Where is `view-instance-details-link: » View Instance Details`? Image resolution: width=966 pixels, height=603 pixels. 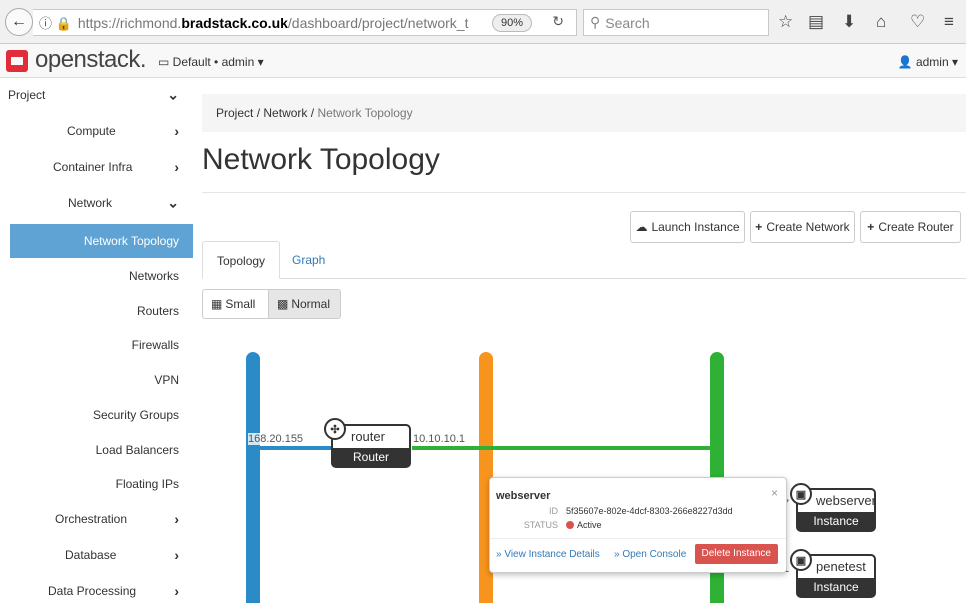
view-instance-details-link: » View Instance Details is located at coordinates (548, 554).